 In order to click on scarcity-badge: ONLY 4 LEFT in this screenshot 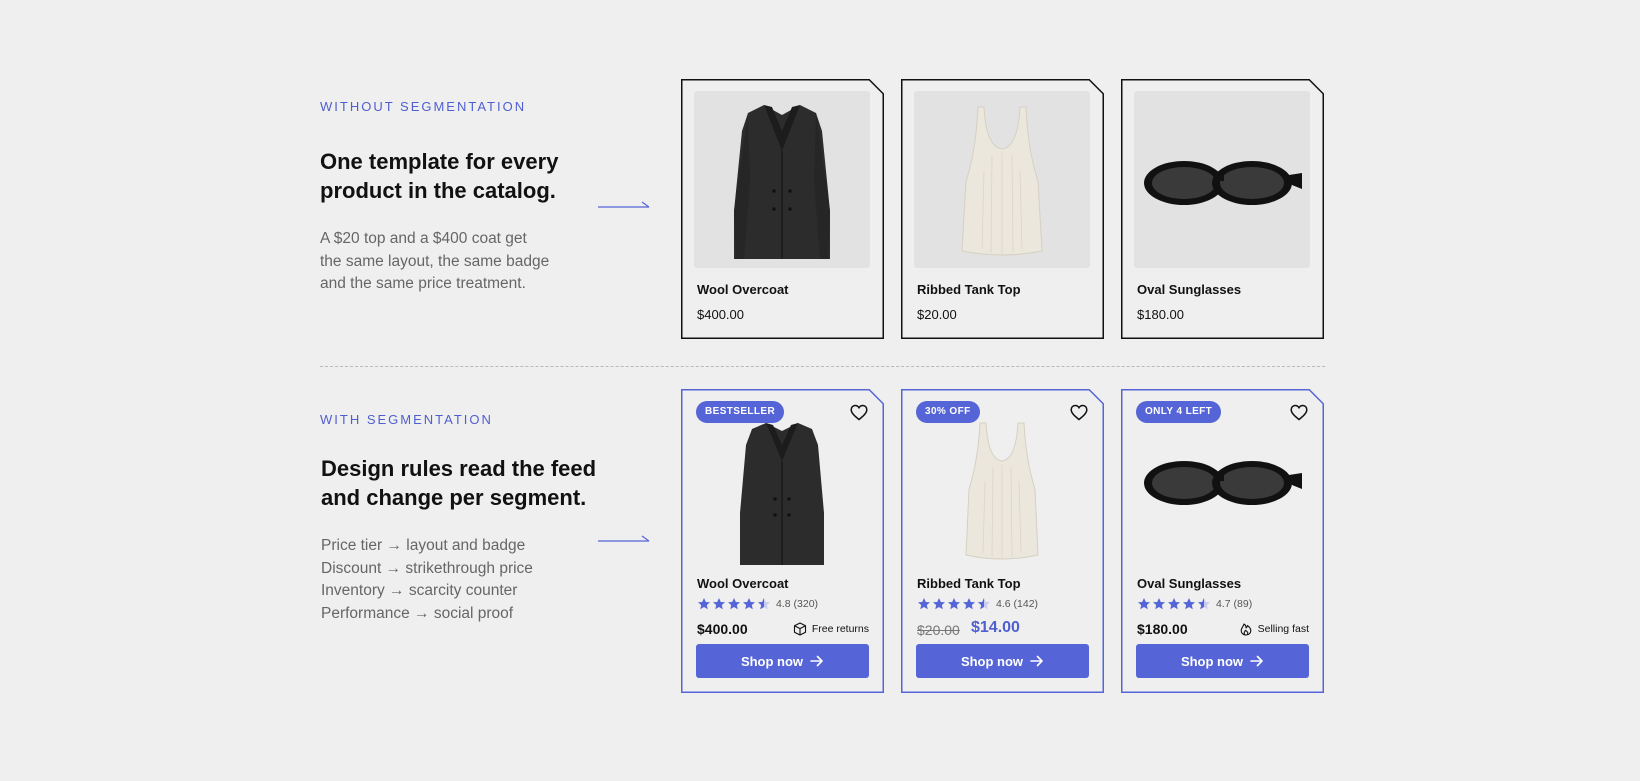, I will do `click(1178, 412)`.